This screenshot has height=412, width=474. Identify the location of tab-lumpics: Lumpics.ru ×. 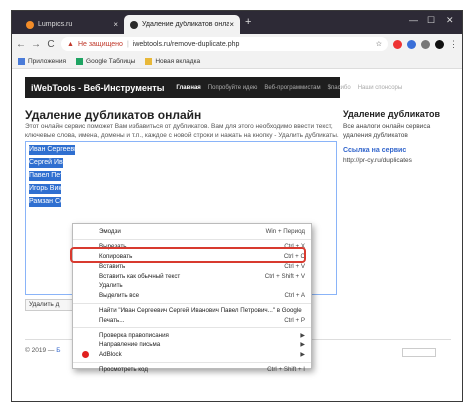
(72, 24).